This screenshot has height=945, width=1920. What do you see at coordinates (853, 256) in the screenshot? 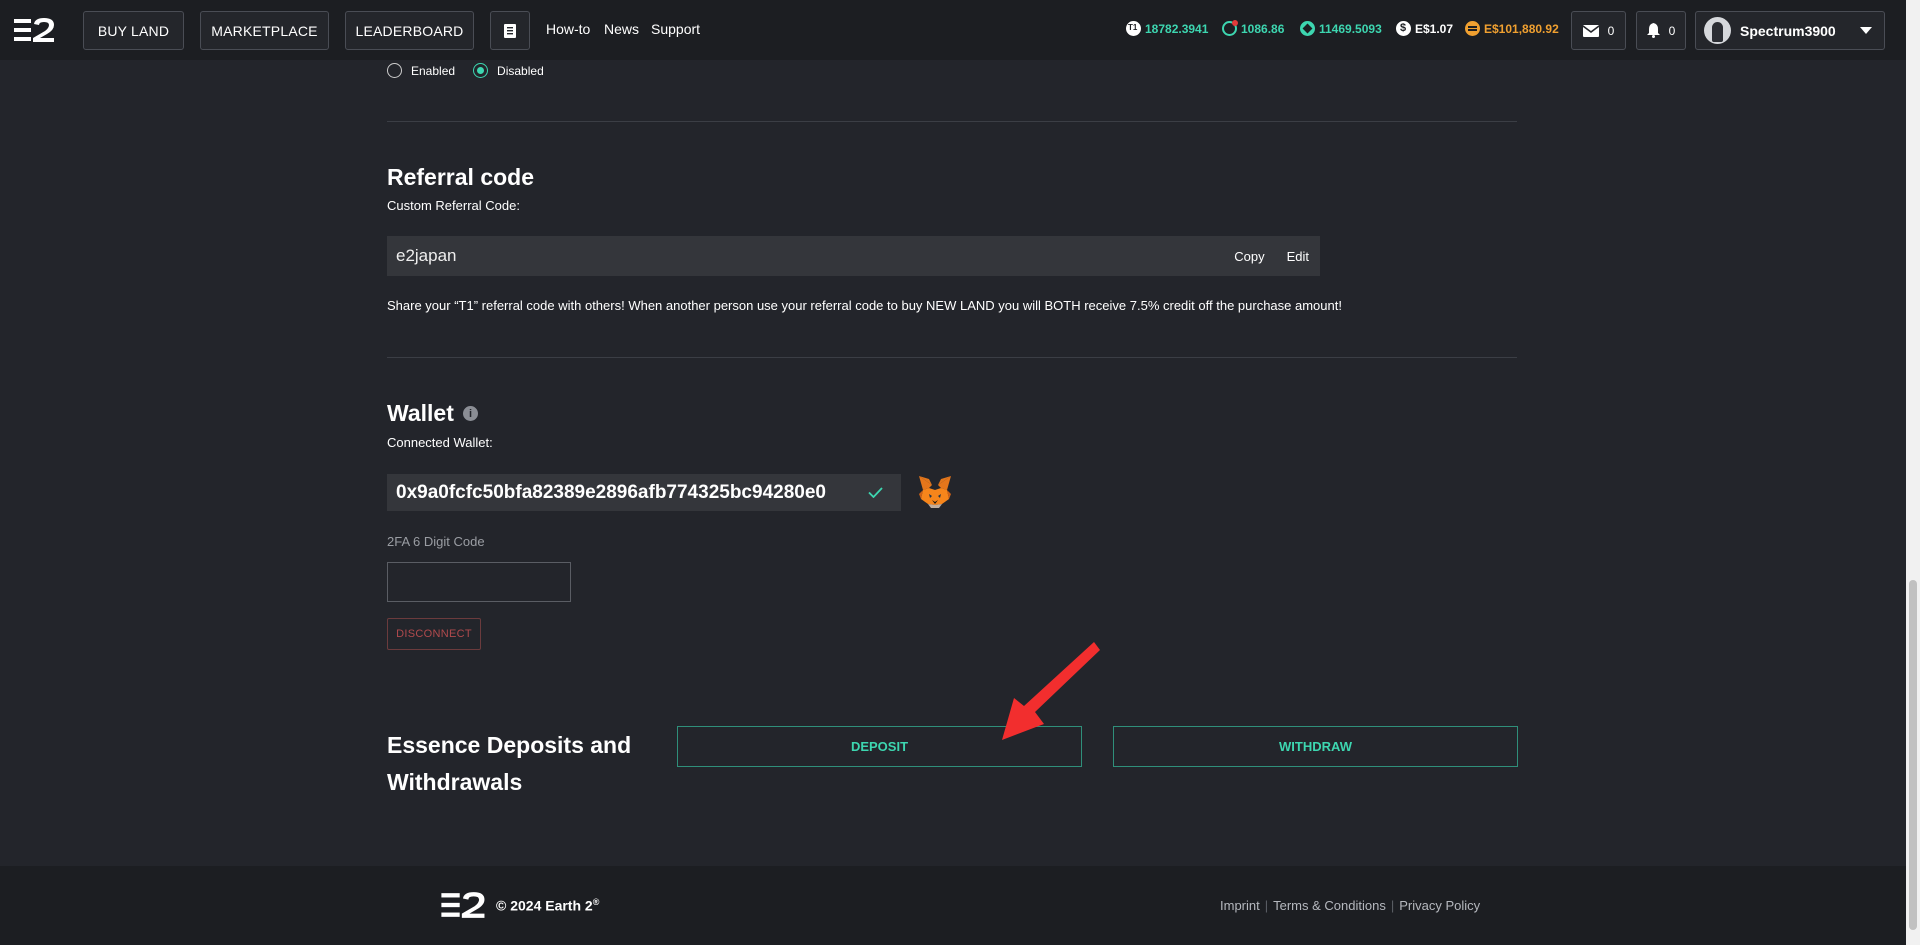
I see `referral-code-field: e2japan Copy Edit` at bounding box center [853, 256].